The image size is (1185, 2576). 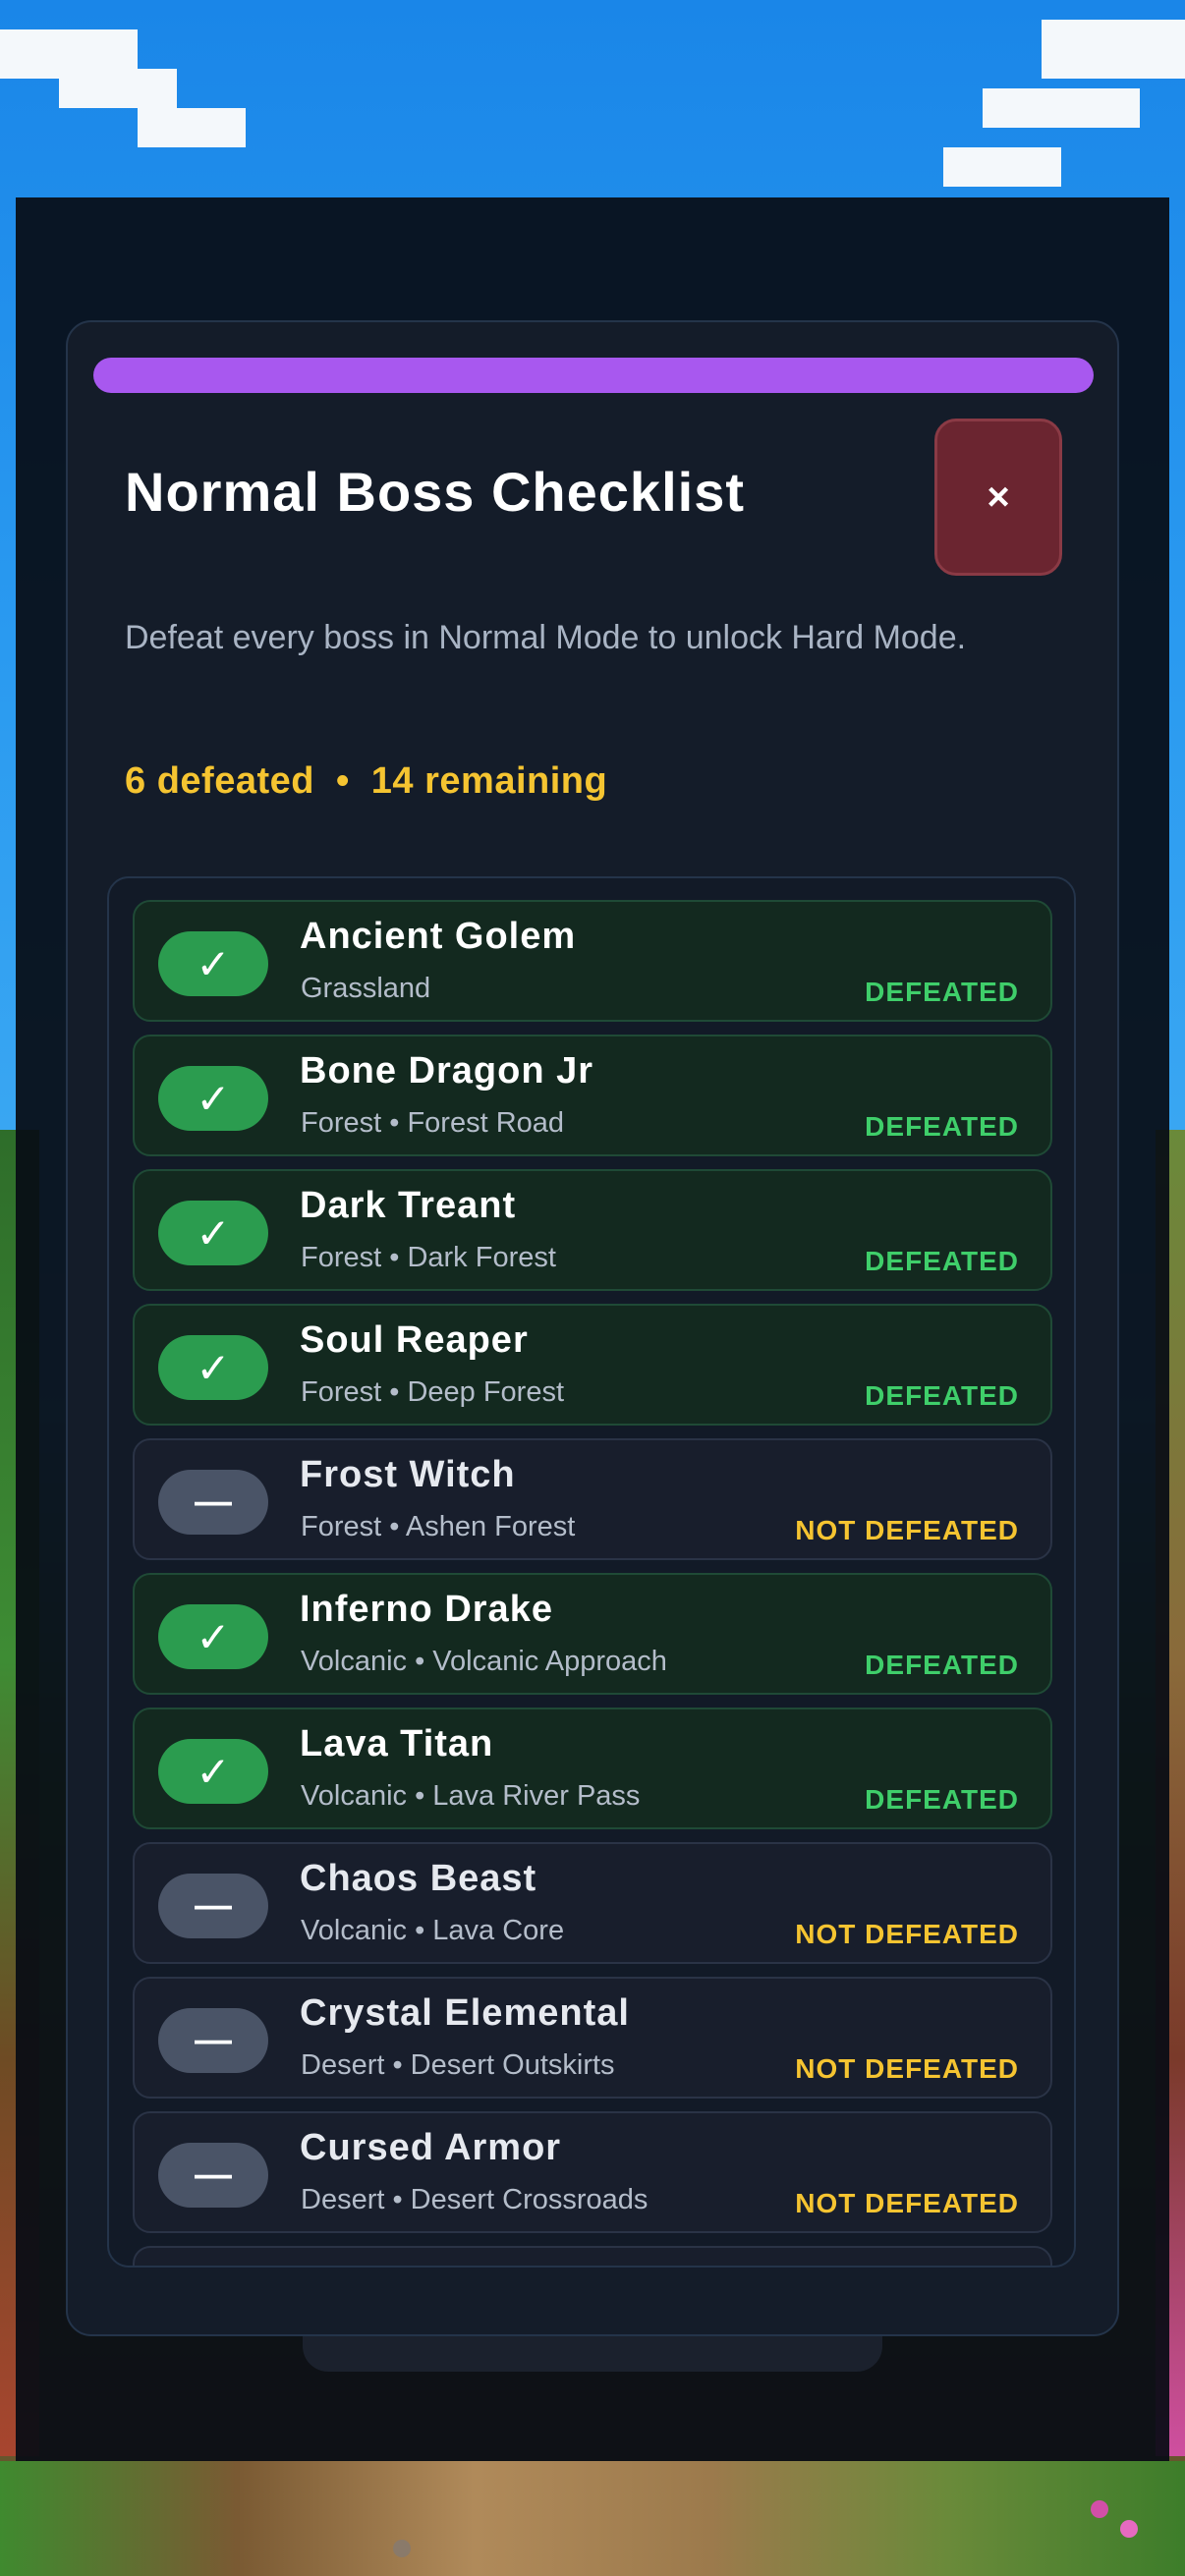 I want to click on boss-location: Volcanic • Lava Core, so click(x=433, y=1930).